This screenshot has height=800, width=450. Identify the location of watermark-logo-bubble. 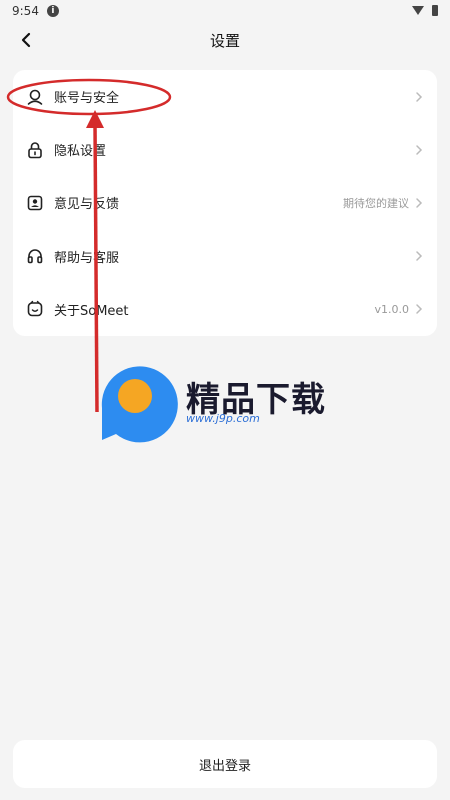
(139, 404).